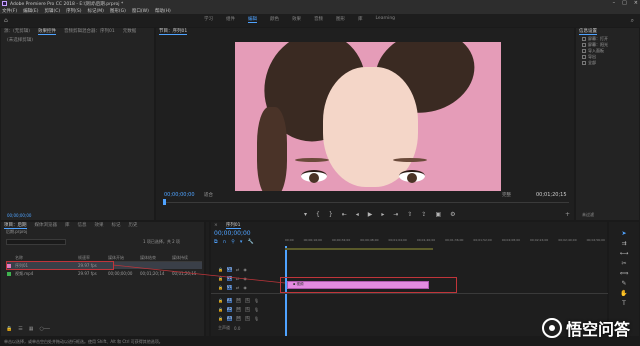  I want to click on track-select-icon: ⇉, so click(623, 243).